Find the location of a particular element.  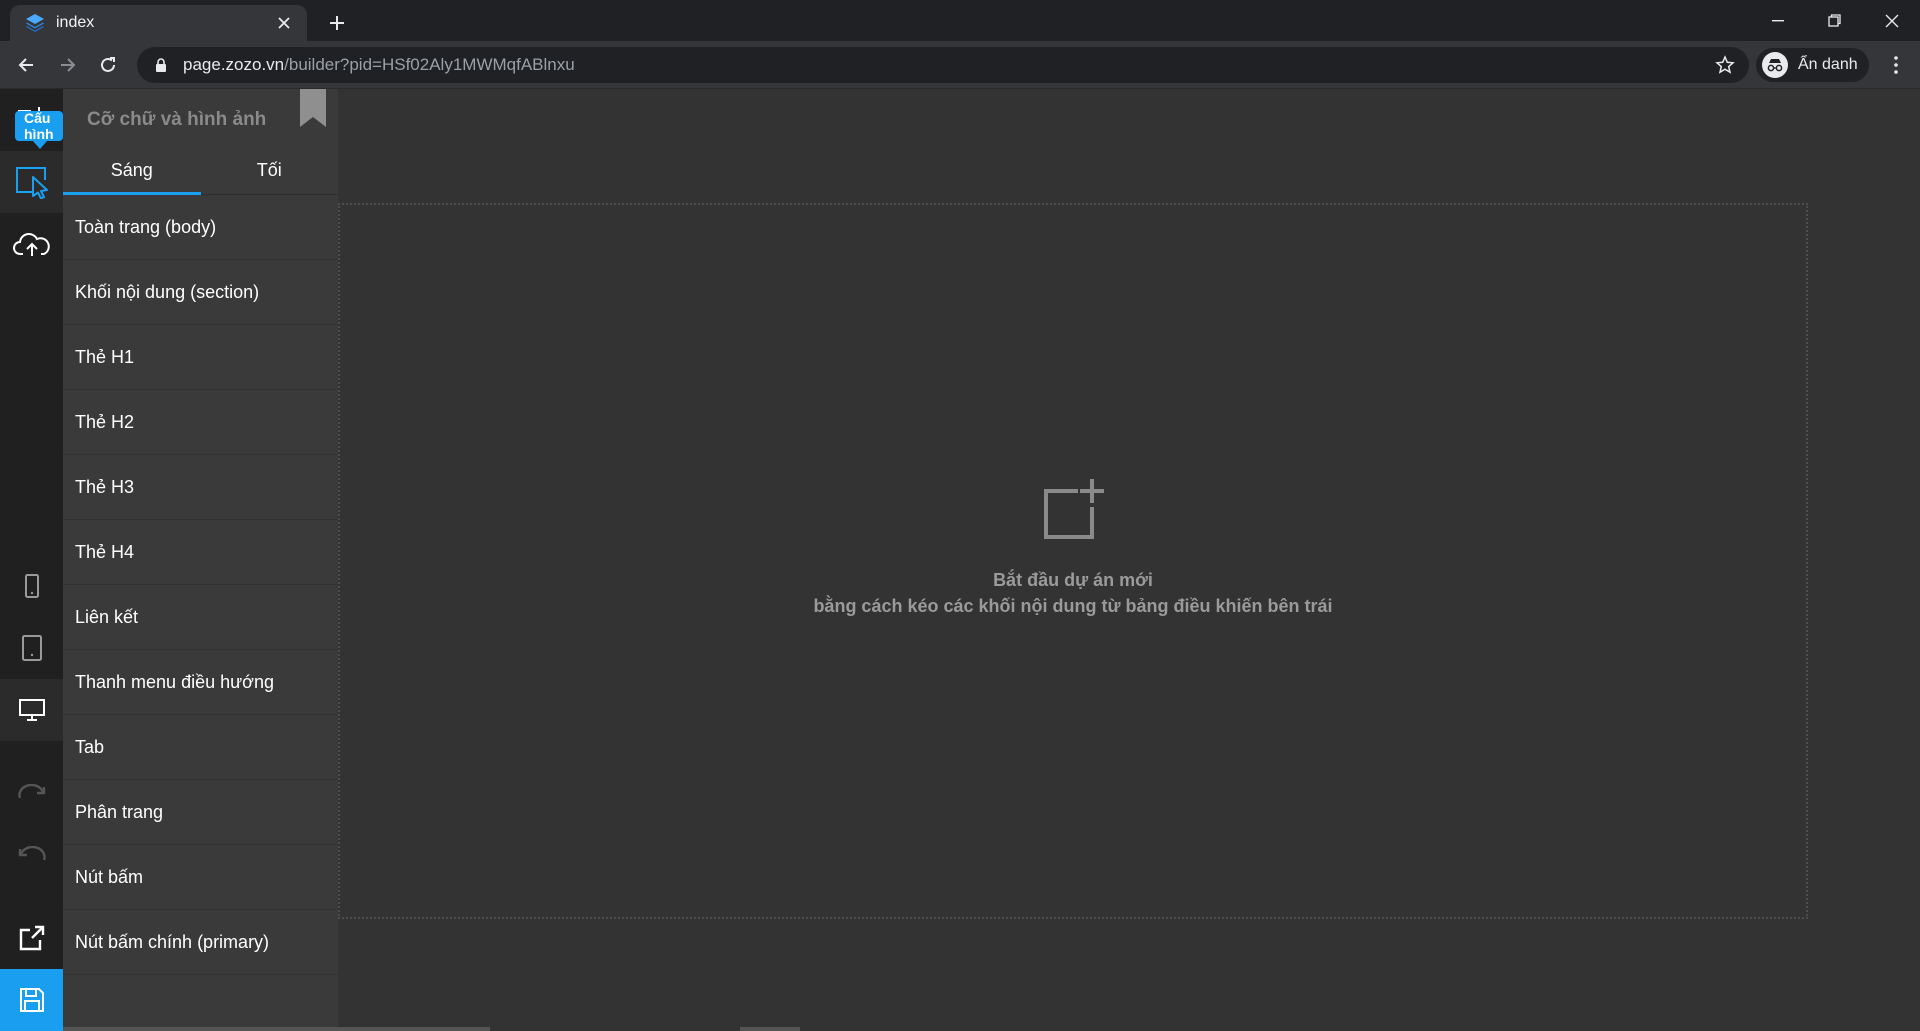

undo-icon is located at coordinates (32, 853).